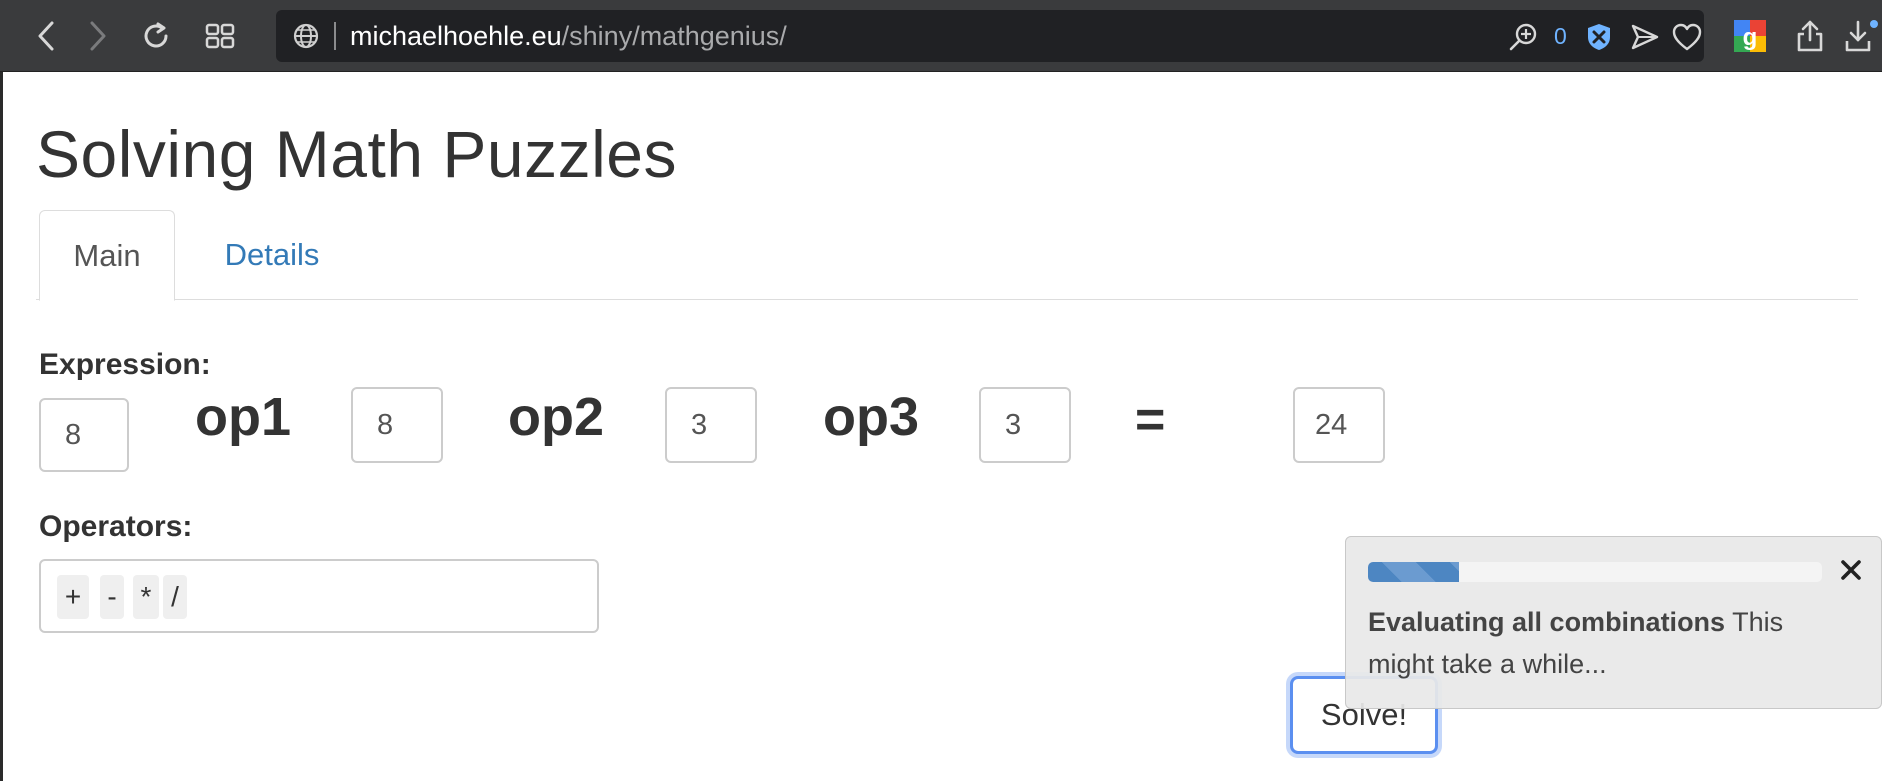  Describe the element at coordinates (1523, 37) in the screenshot. I see `zoom-in-icon` at that location.